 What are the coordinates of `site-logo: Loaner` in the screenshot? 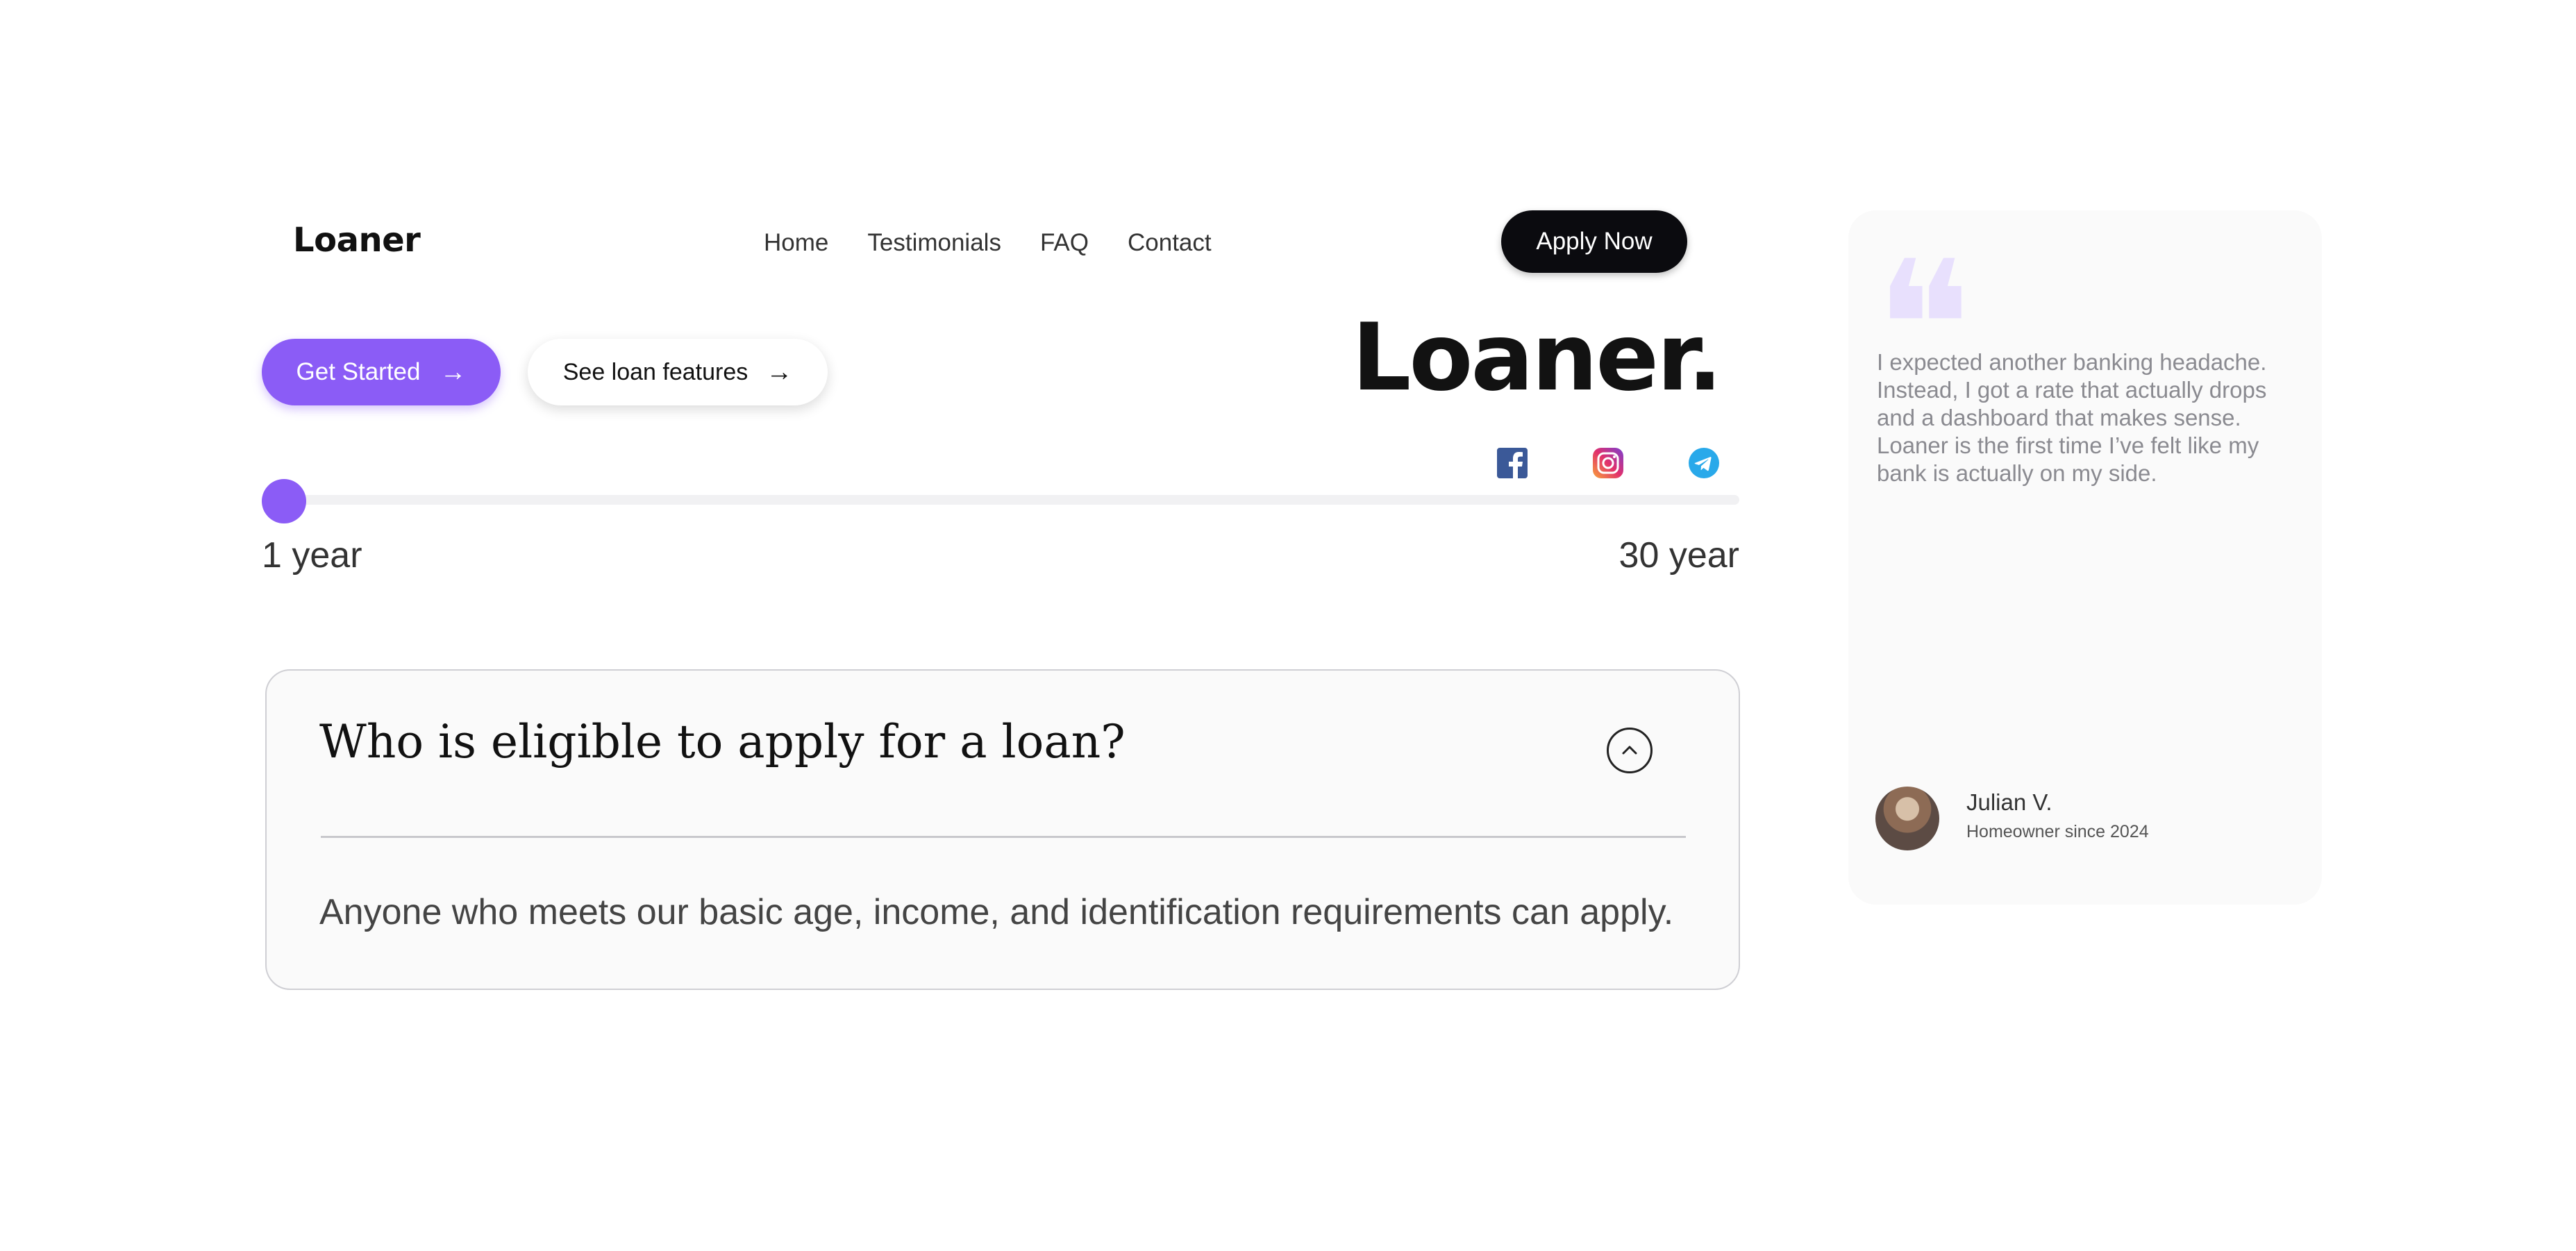 It's located at (357, 240).